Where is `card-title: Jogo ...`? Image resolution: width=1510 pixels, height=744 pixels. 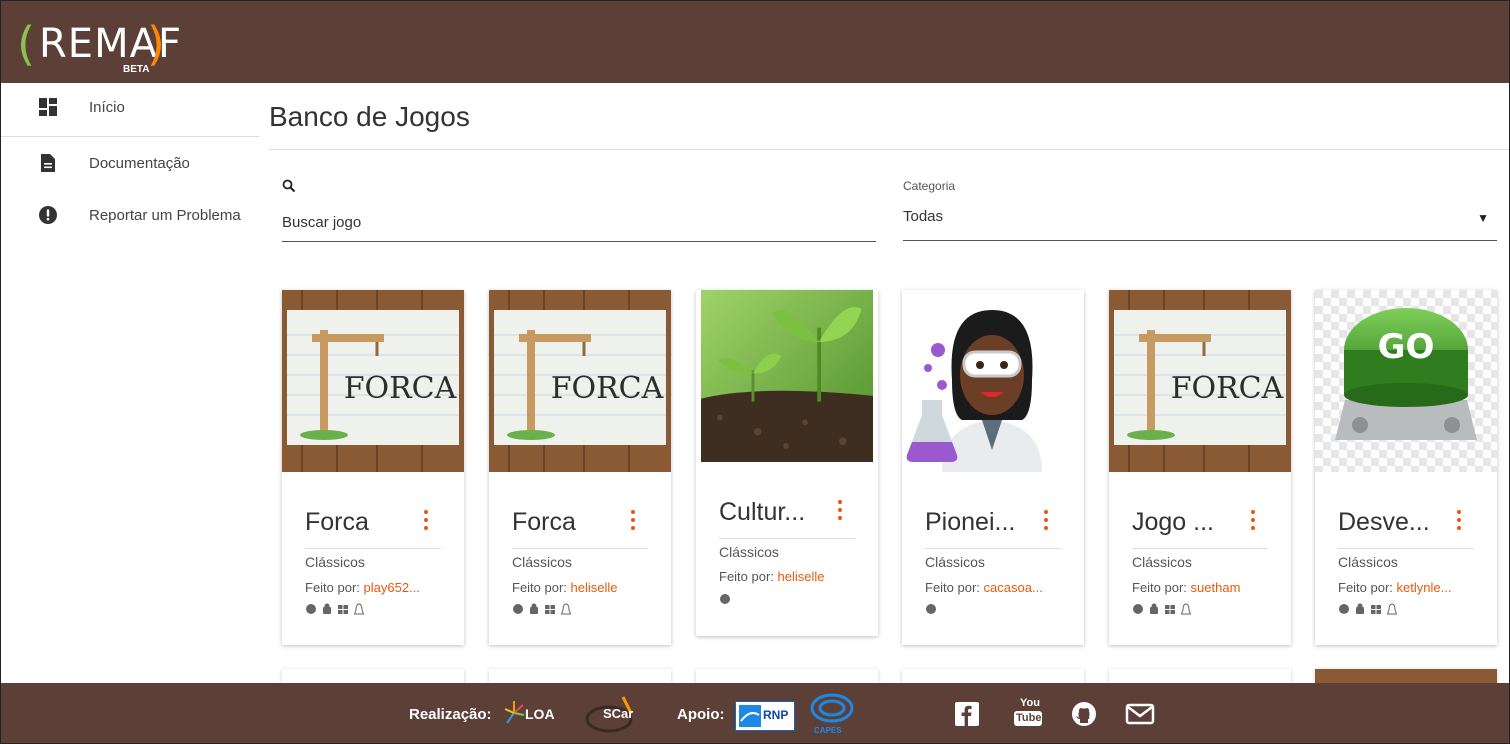 card-title: Jogo ... is located at coordinates (1187, 522).